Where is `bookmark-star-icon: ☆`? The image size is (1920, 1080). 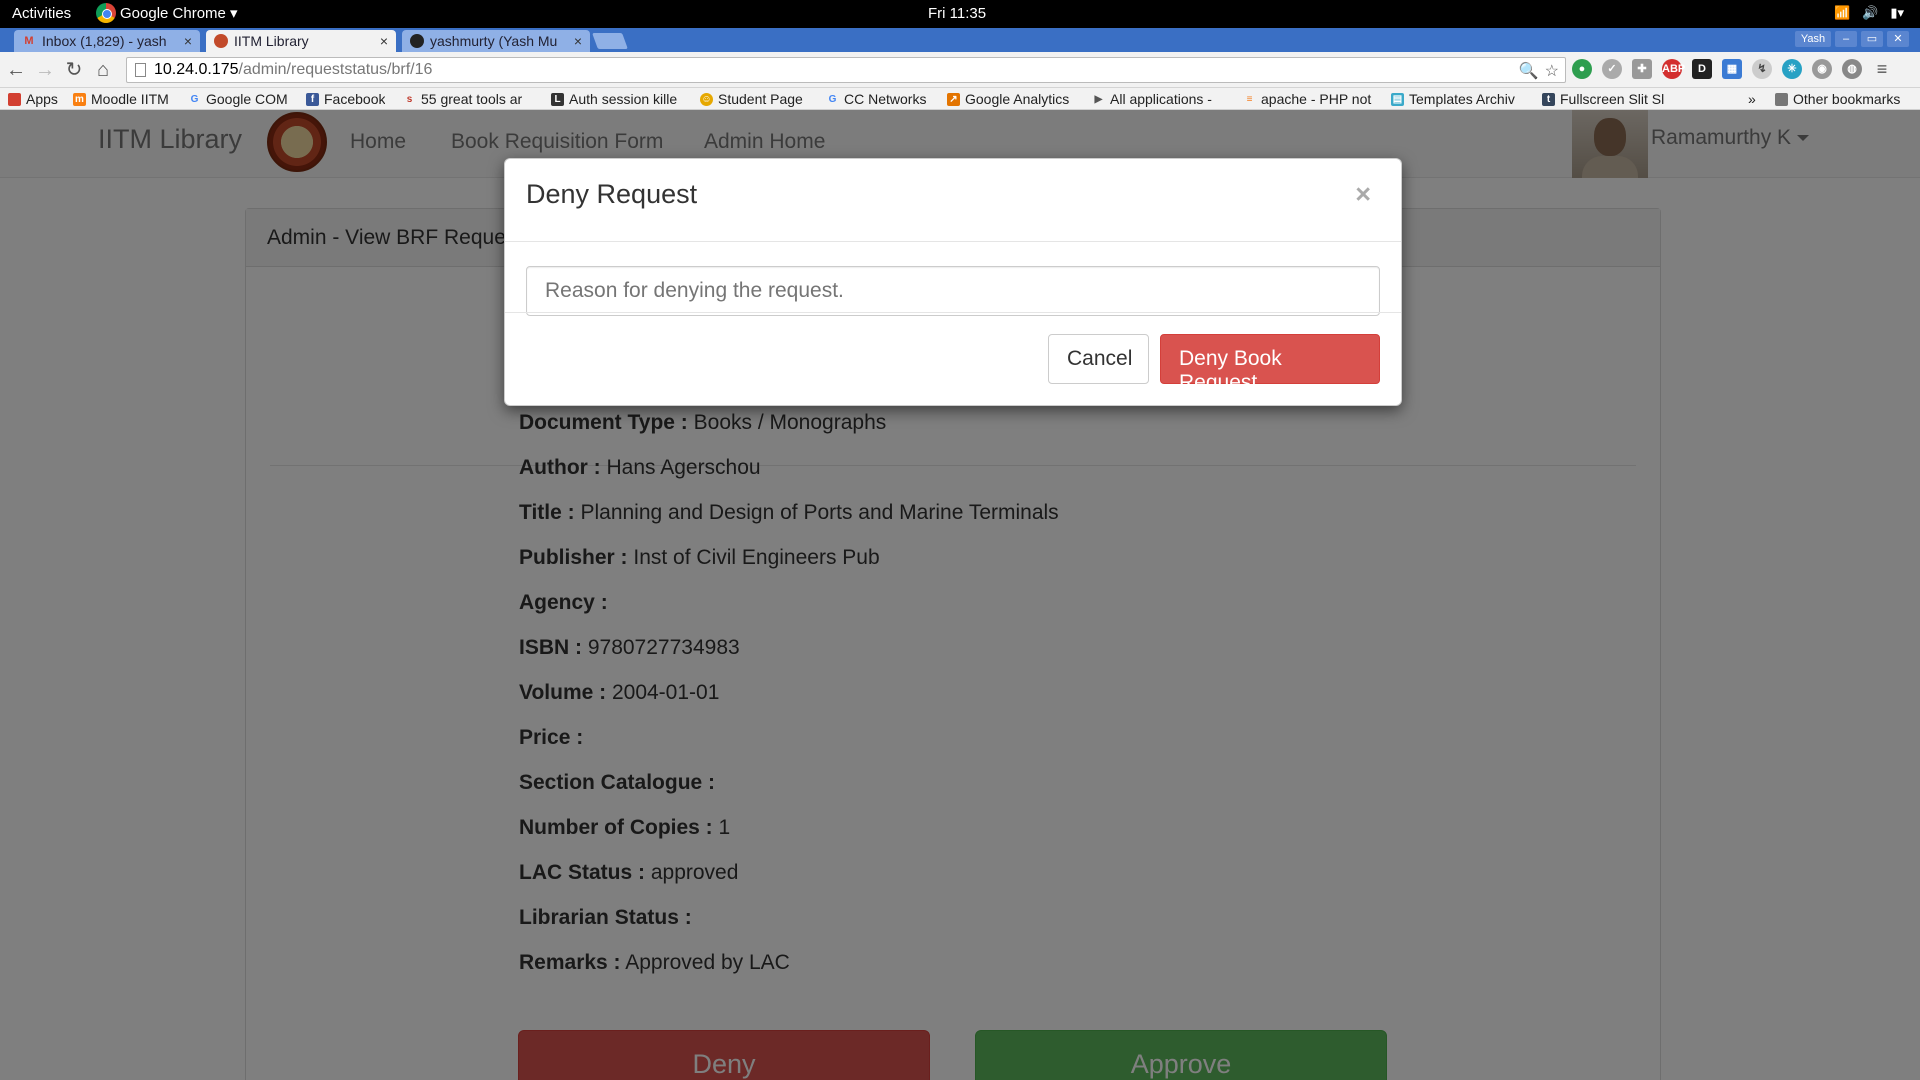
bookmark-star-icon: ☆ is located at coordinates (1552, 71).